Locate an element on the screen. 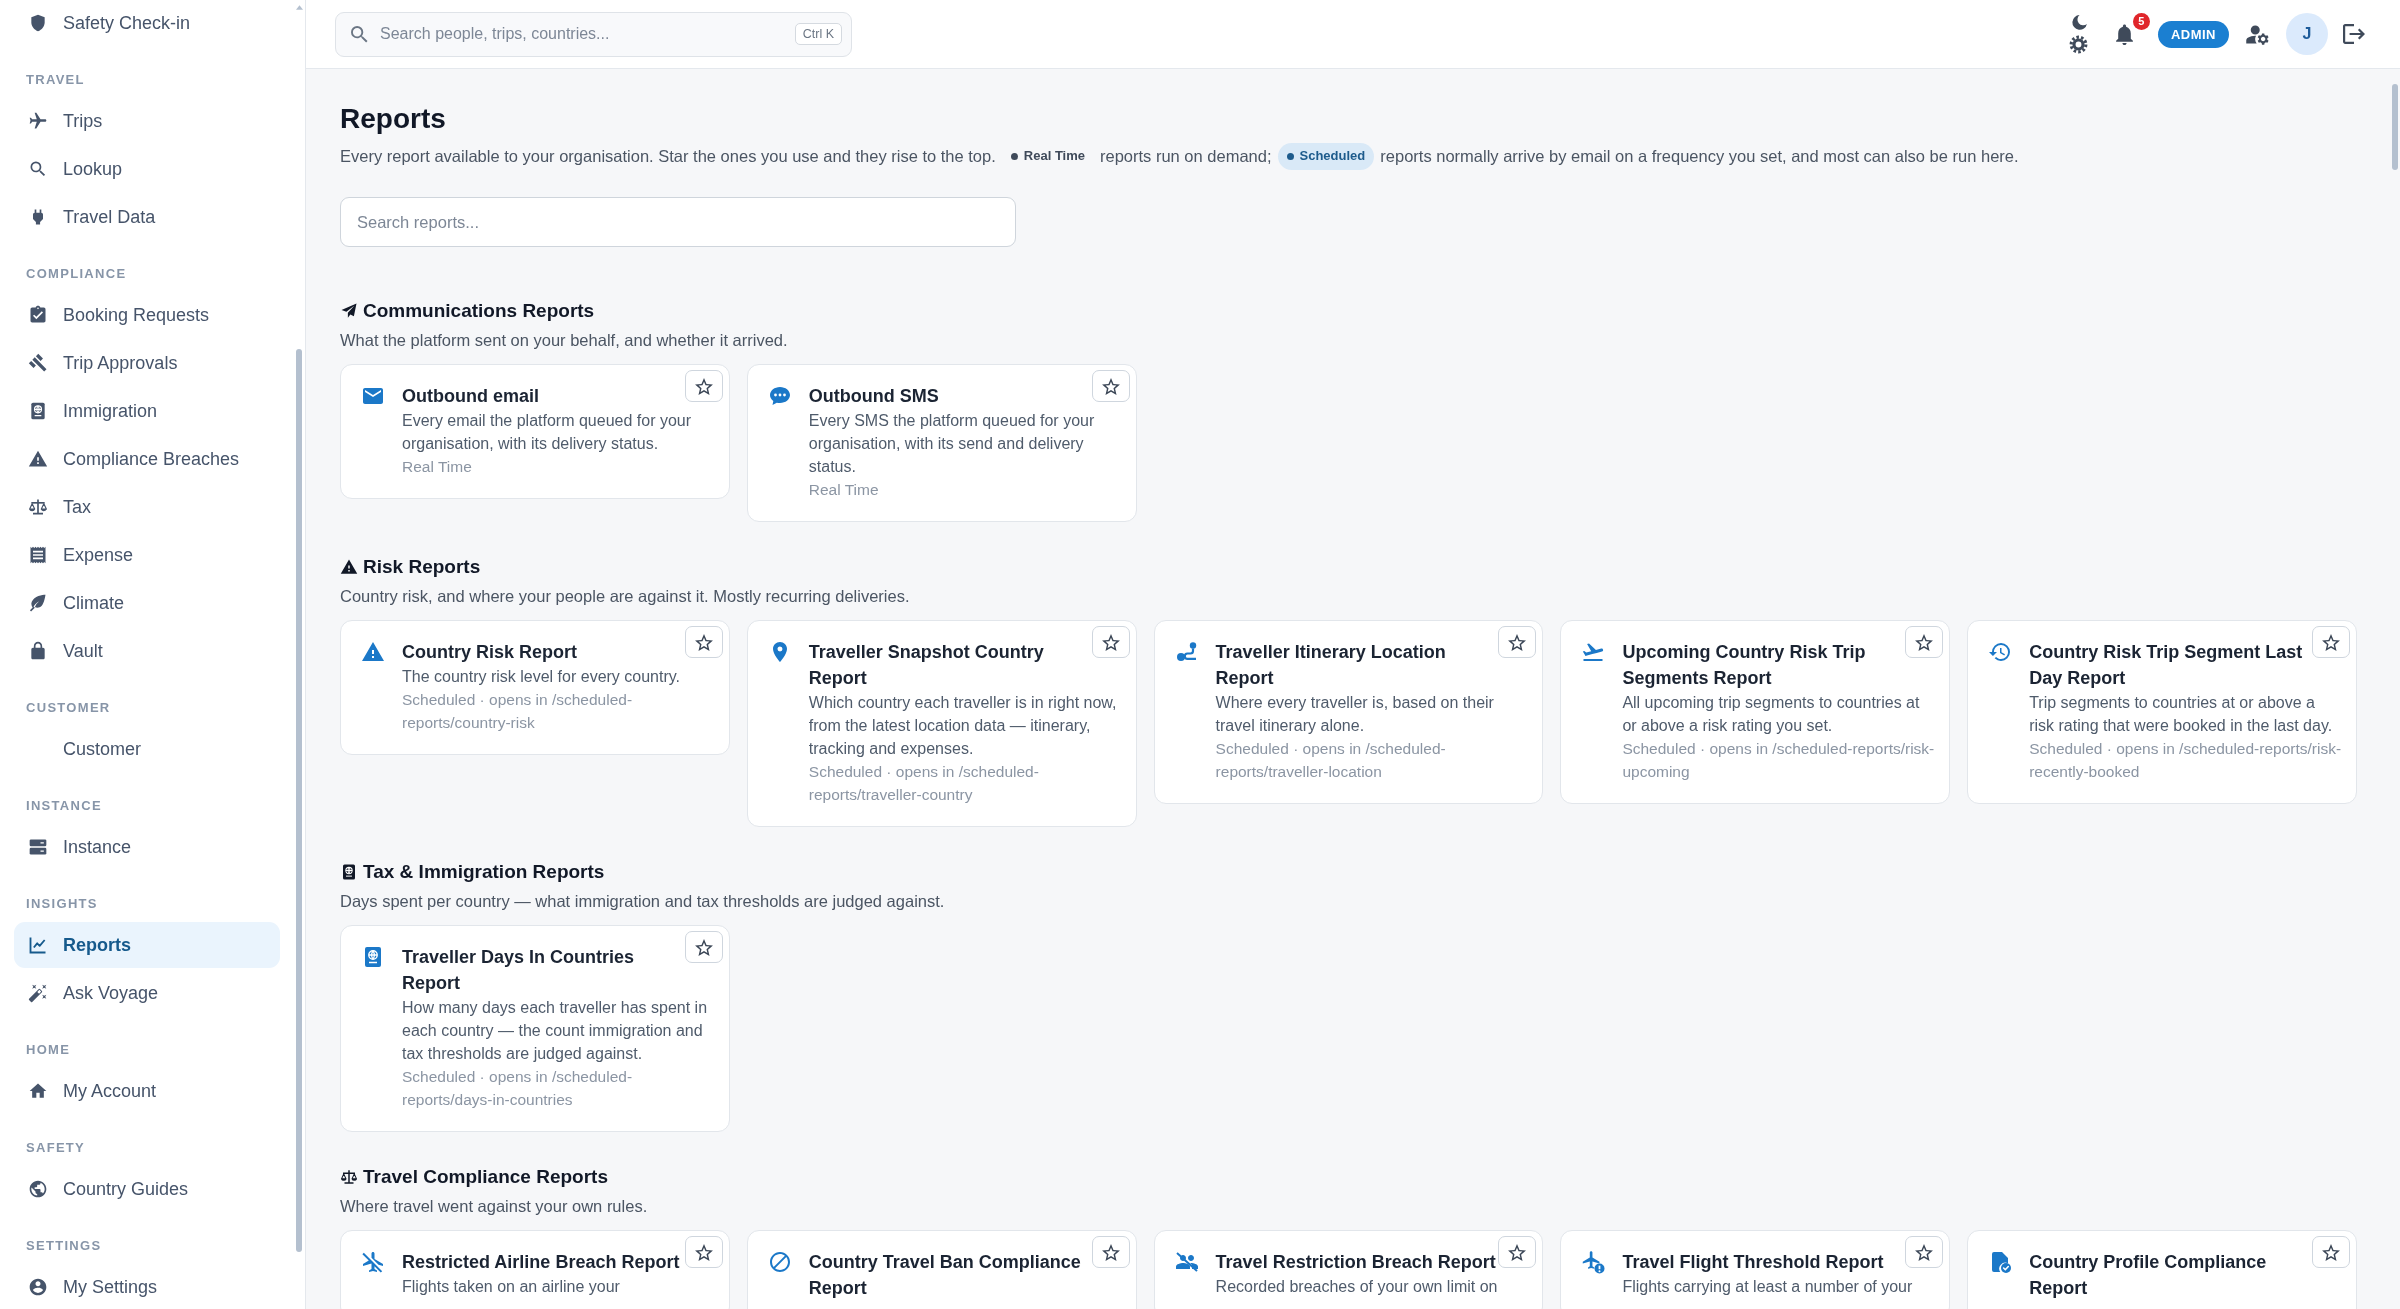 Image resolution: width=2400 pixels, height=1309 pixels. clipboard-check-icon is located at coordinates (38, 315).